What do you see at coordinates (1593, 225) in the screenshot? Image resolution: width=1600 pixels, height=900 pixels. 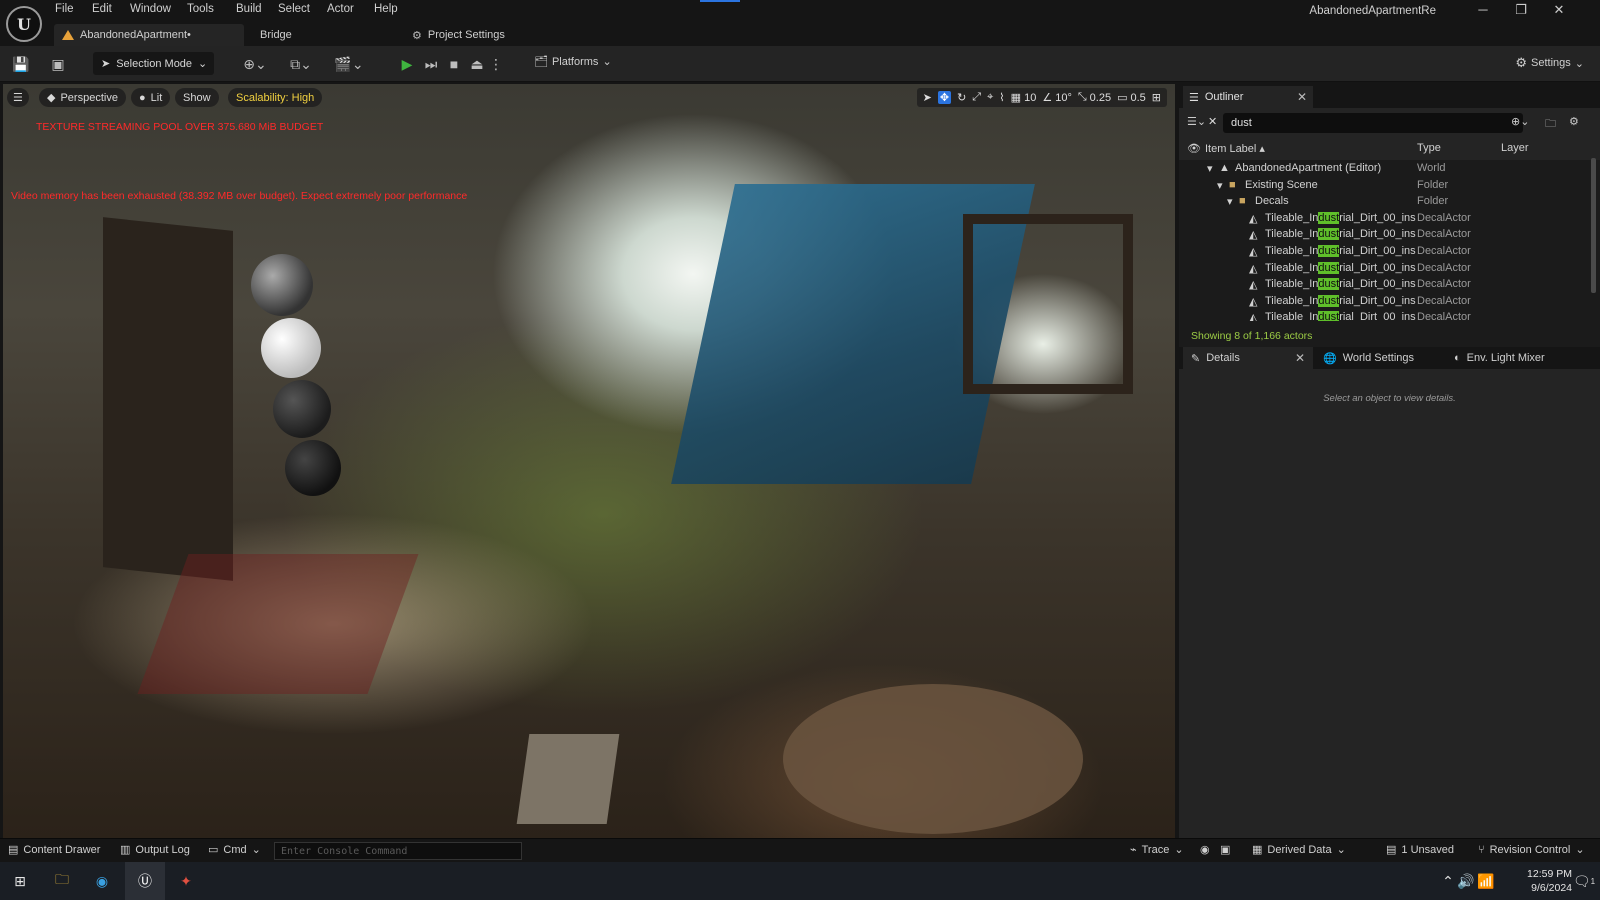 I see `outliner-scrollbar` at bounding box center [1593, 225].